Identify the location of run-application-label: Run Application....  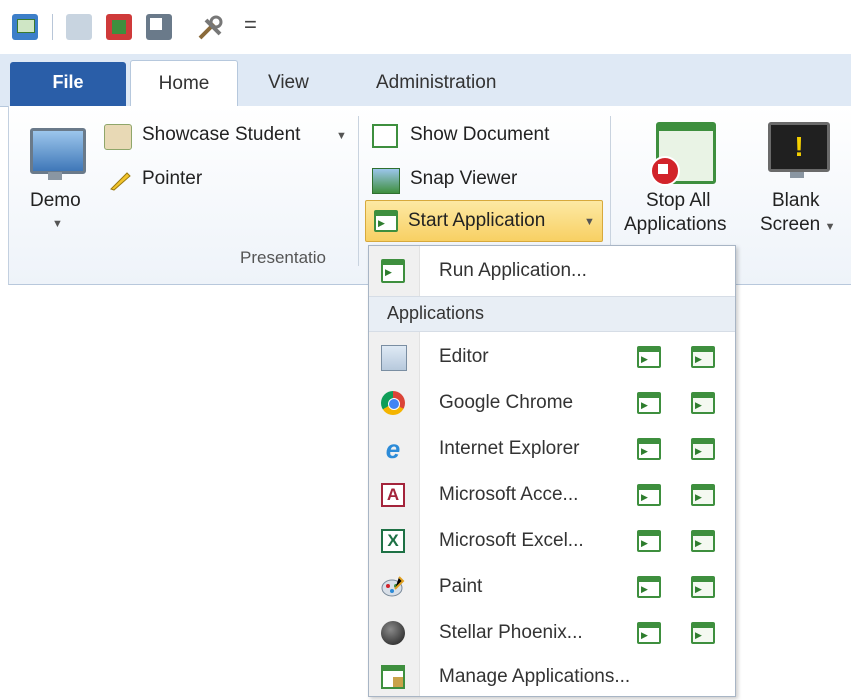
(513, 270).